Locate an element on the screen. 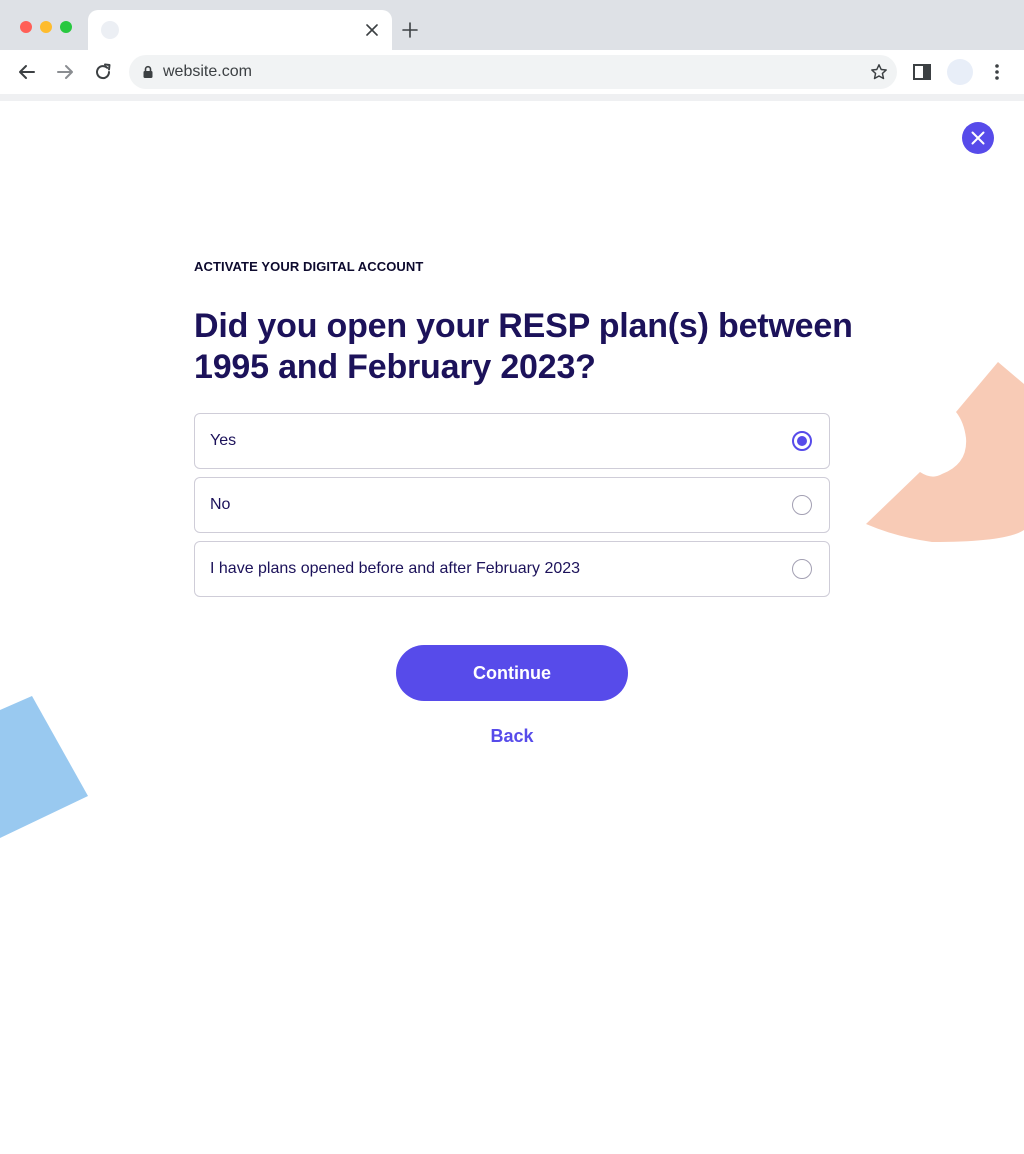  browser-toolbar: website.com is located at coordinates (512, 72).